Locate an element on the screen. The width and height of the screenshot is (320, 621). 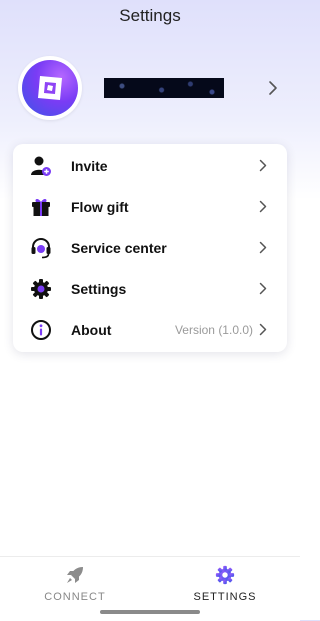
profile-row is located at coordinates (151, 89).